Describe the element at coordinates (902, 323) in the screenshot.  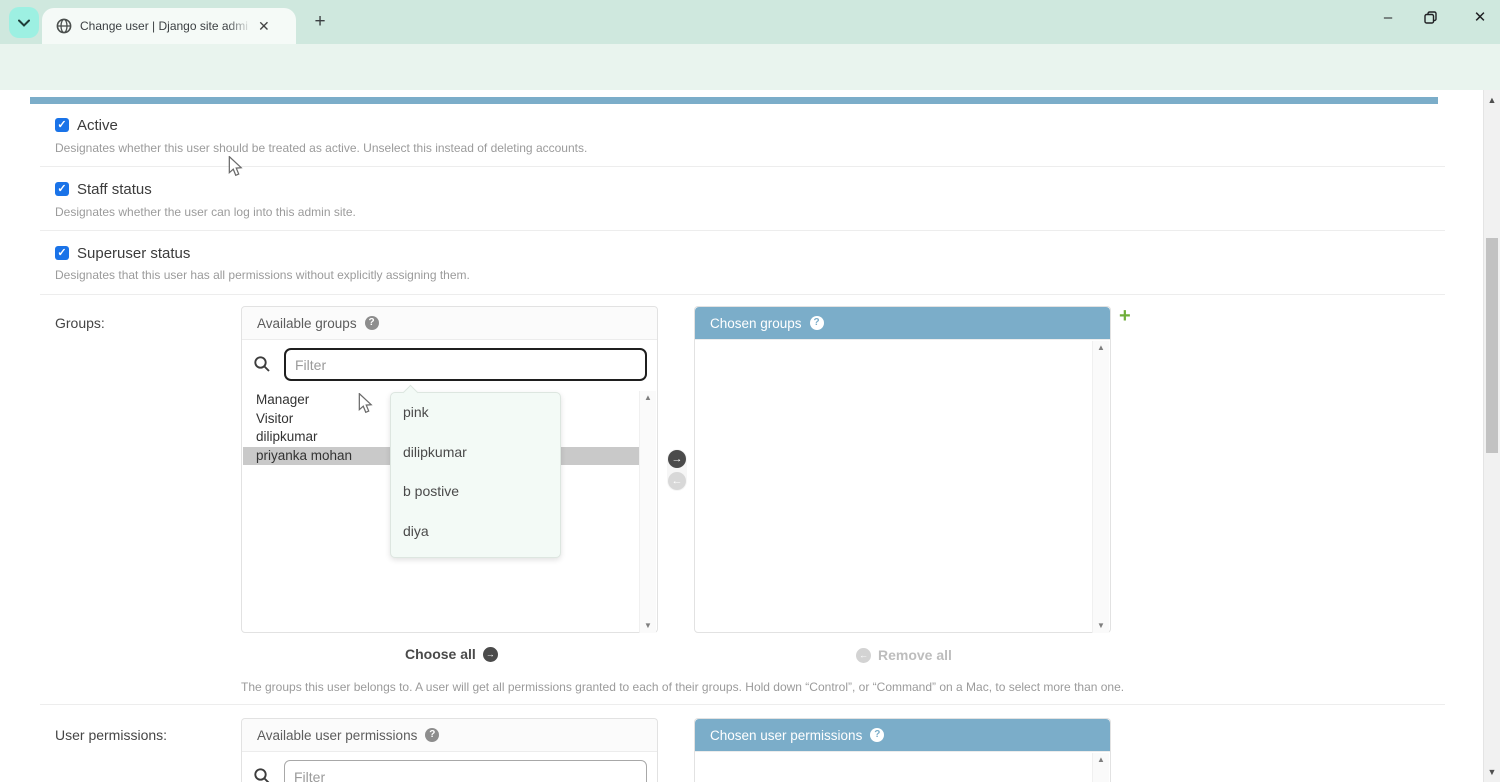
I see `chosen-groups-header: Chosen groups ?` at that location.